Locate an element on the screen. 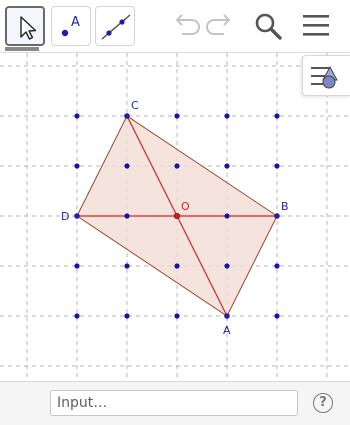 This screenshot has height=425, width=350. point-tool-icon: A is located at coordinates (70, 26).